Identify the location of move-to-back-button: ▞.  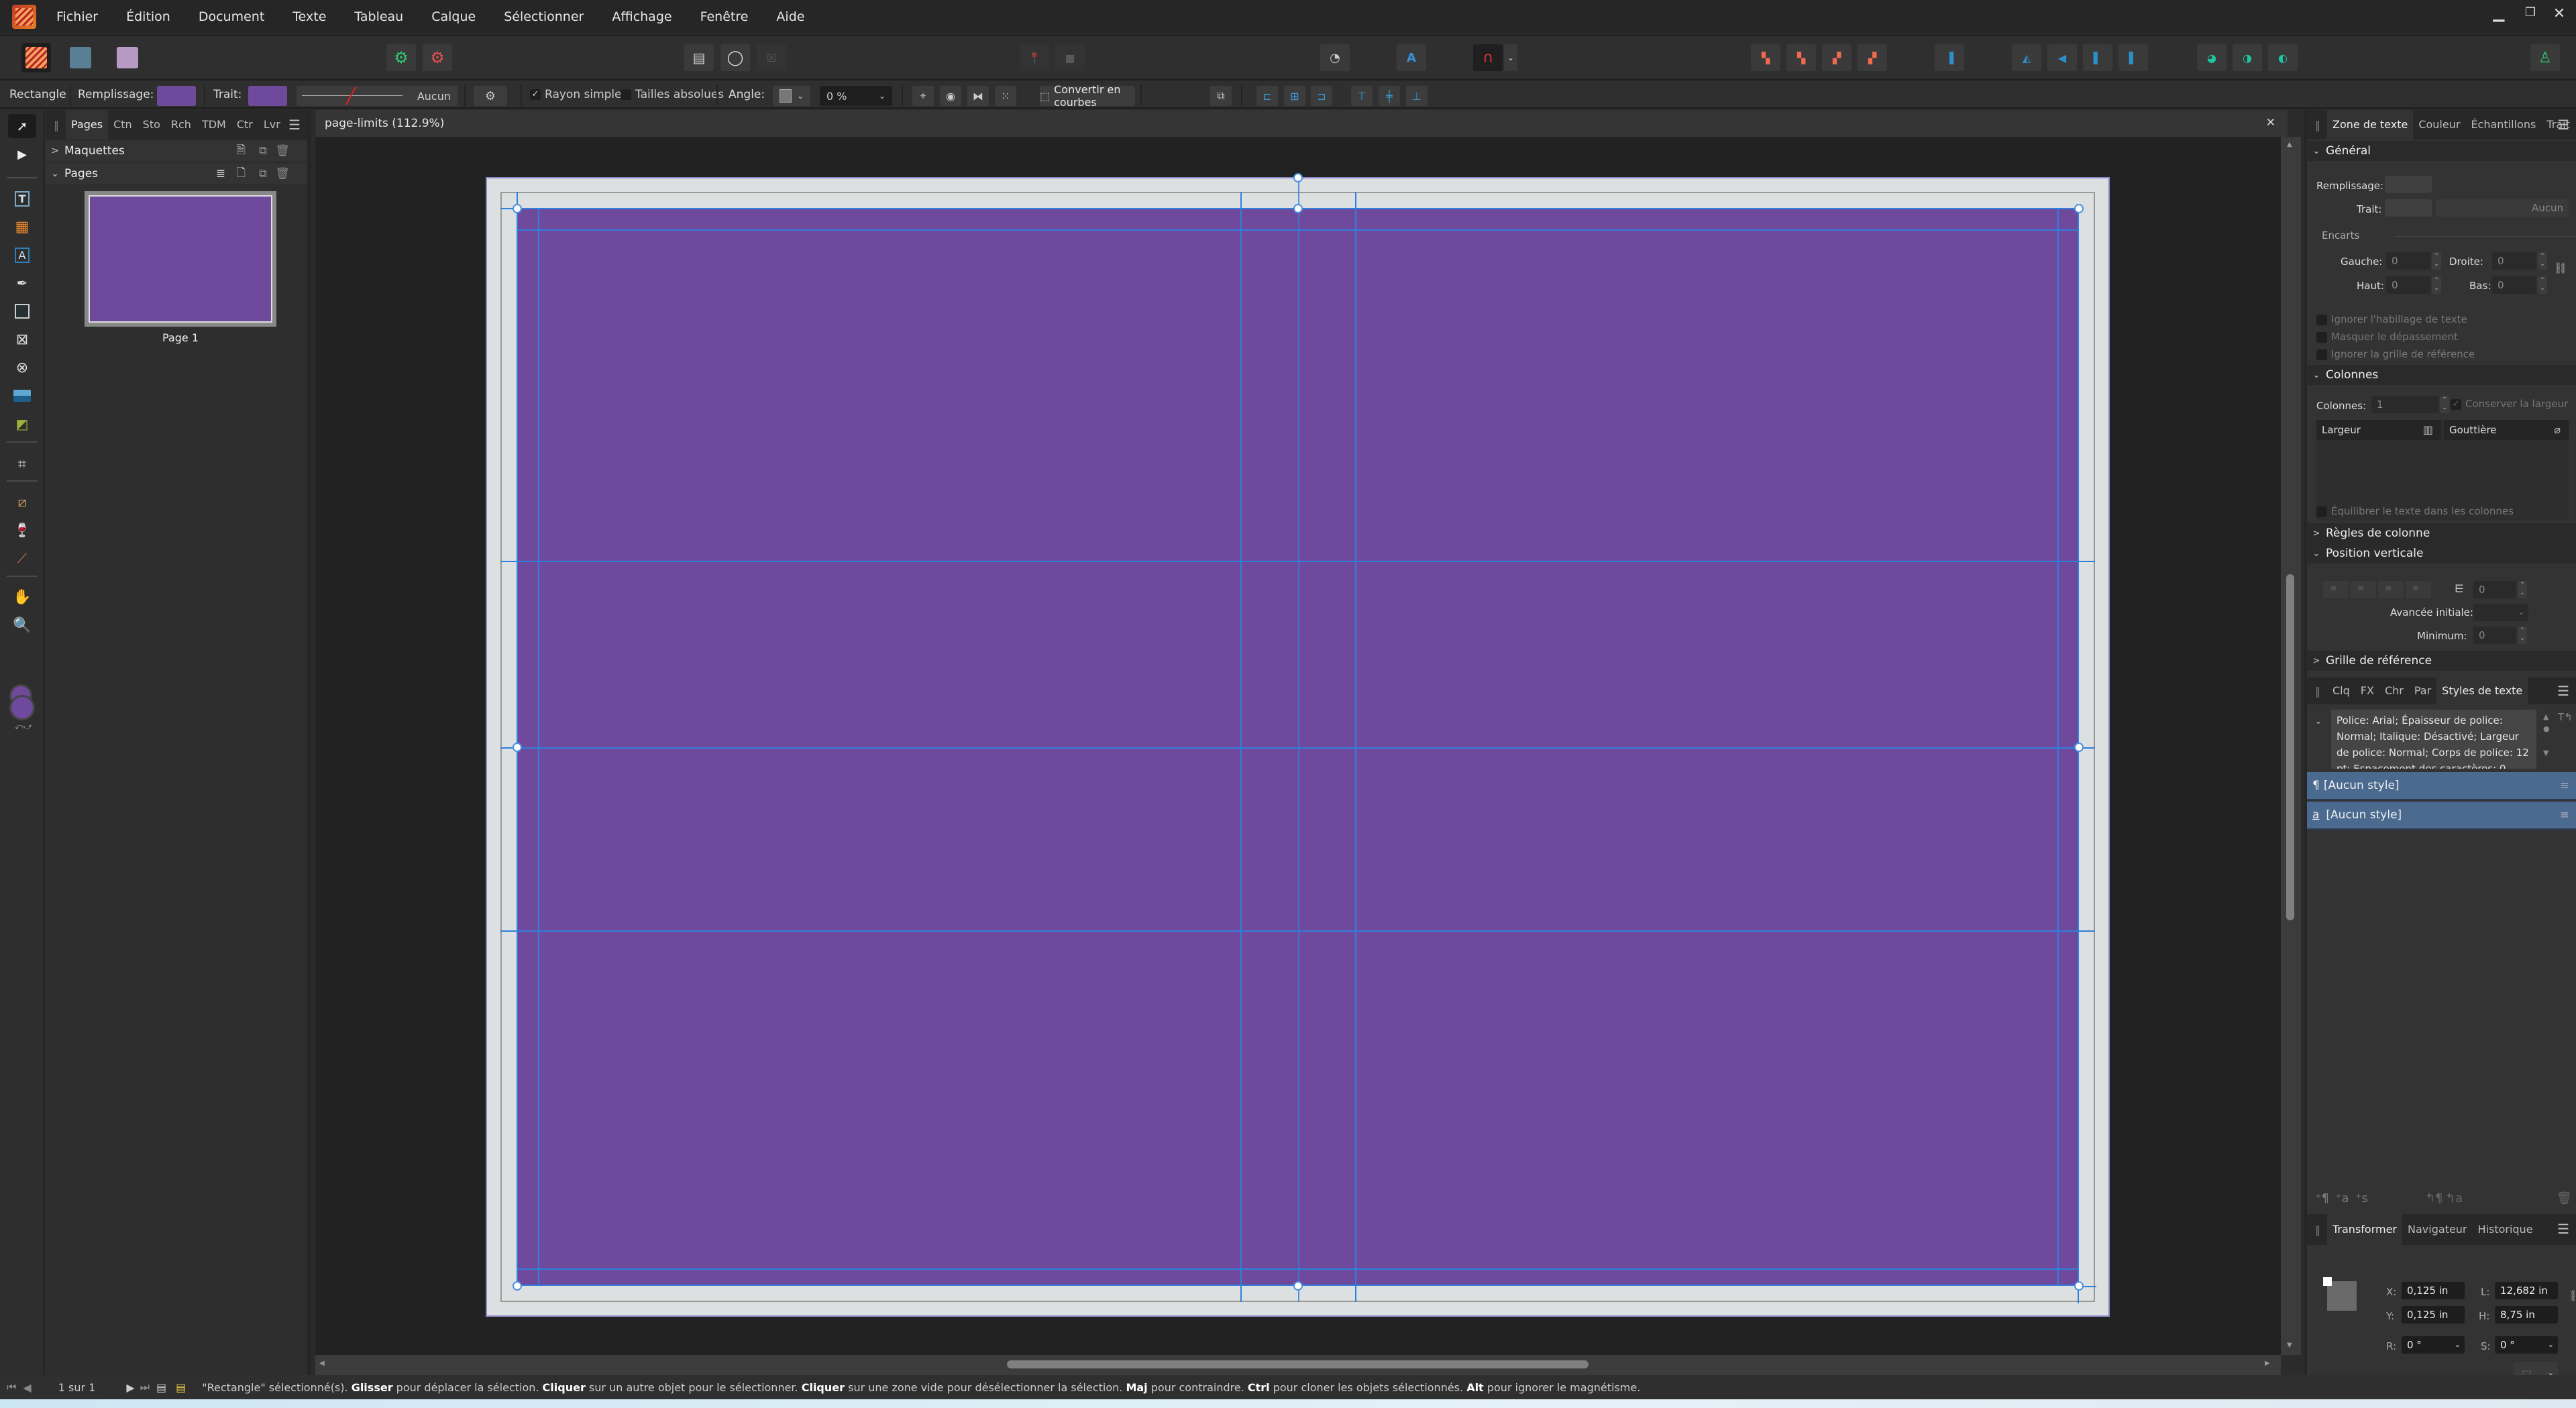
(1872, 57).